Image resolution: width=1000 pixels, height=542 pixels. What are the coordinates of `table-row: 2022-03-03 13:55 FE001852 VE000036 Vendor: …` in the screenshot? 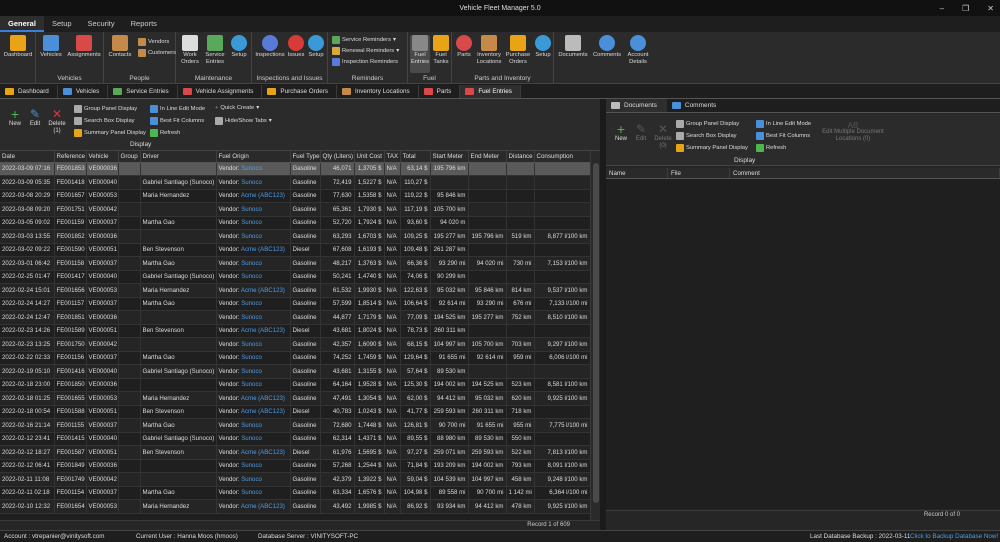 It's located at (295, 236).